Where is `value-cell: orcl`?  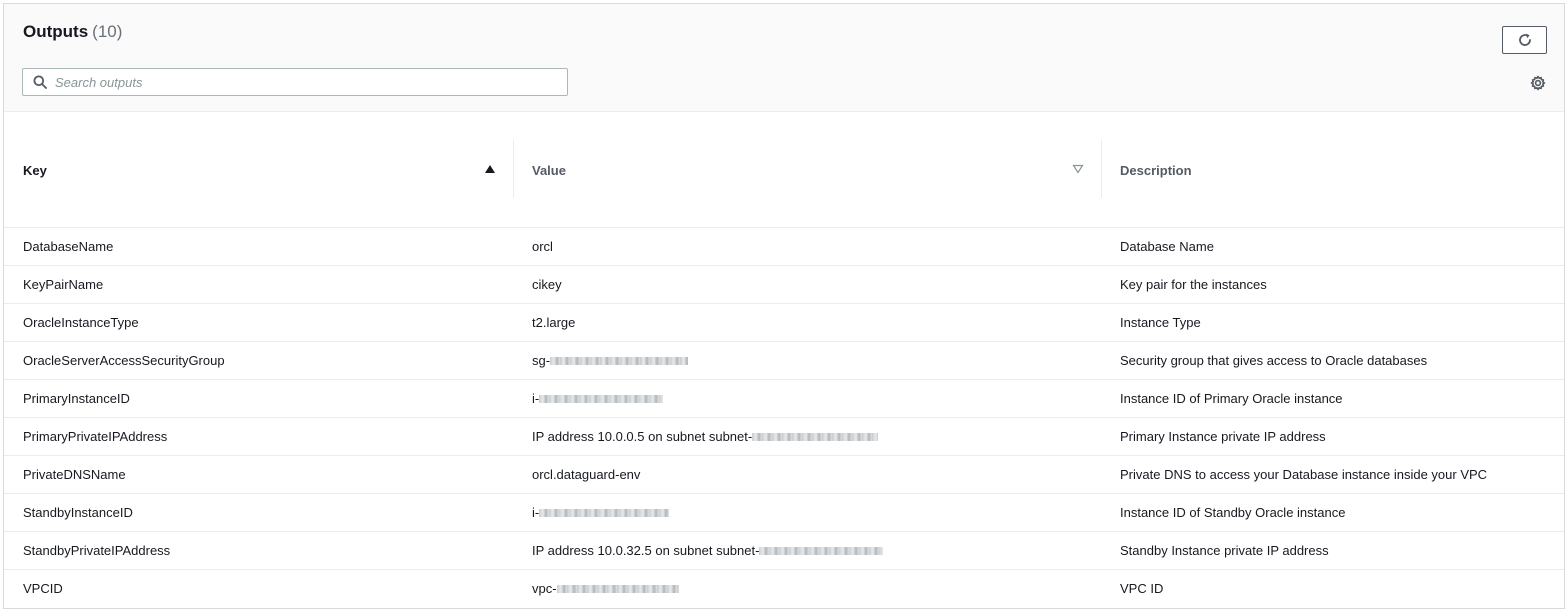 value-cell: orcl is located at coordinates (542, 246).